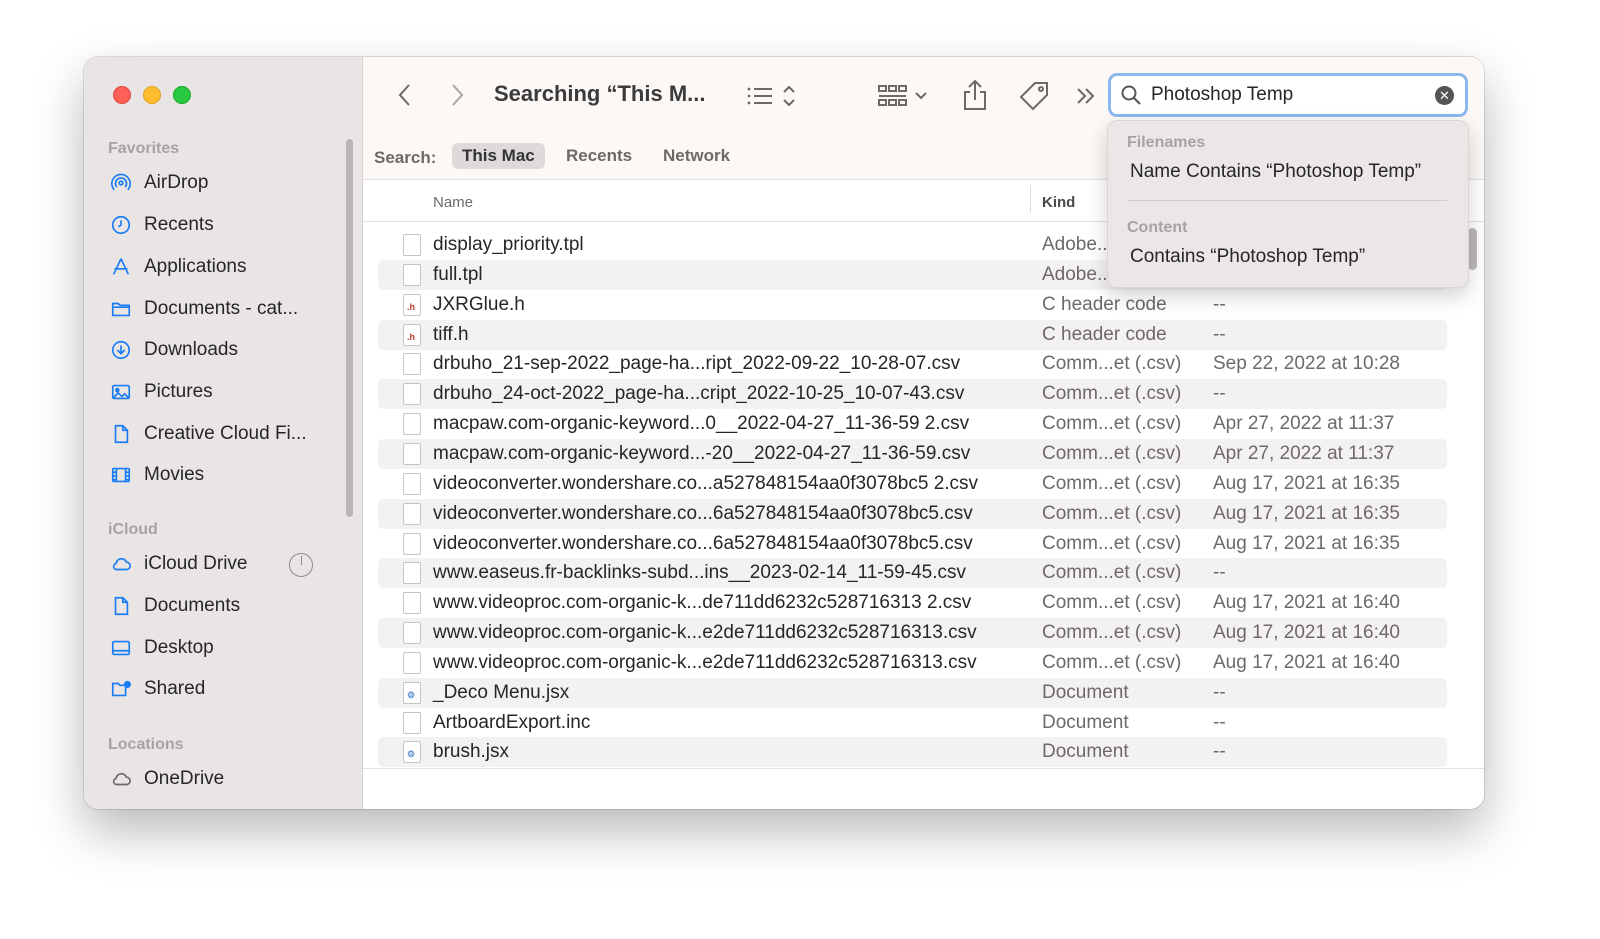 The width and height of the screenshot is (1600, 939). Describe the element at coordinates (912, 305) in the screenshot. I see `file-row: .h JXRGlue.h C header code --` at that location.